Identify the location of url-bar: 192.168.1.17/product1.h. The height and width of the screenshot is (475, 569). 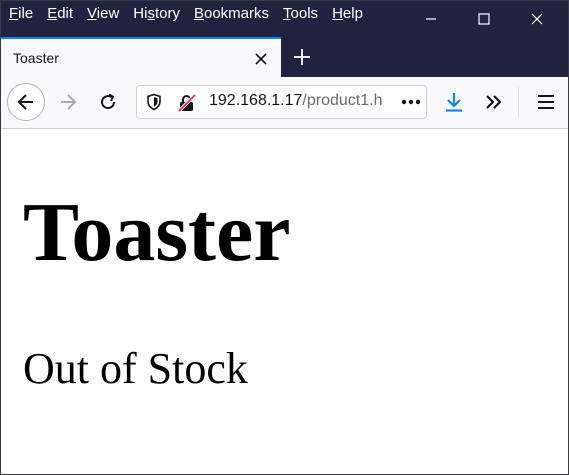
(281, 102).